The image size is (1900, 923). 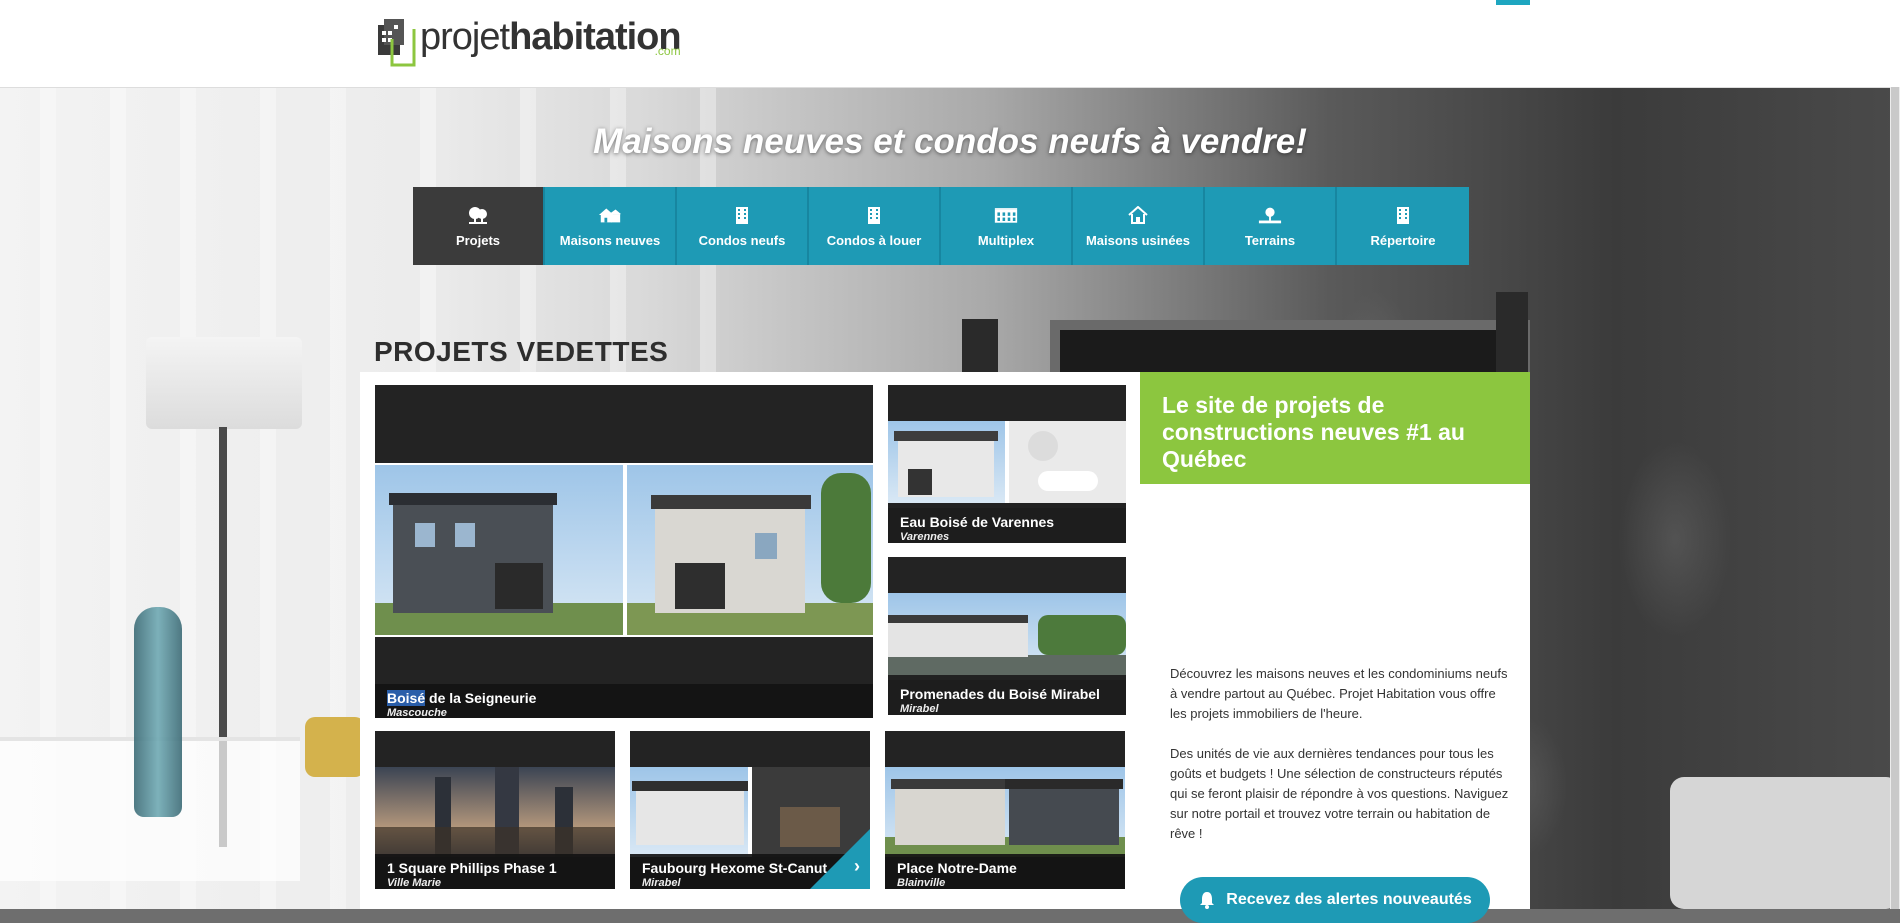 What do you see at coordinates (611, 226) in the screenshot?
I see `nav-item-maisons-neuves: Maisons neuves` at bounding box center [611, 226].